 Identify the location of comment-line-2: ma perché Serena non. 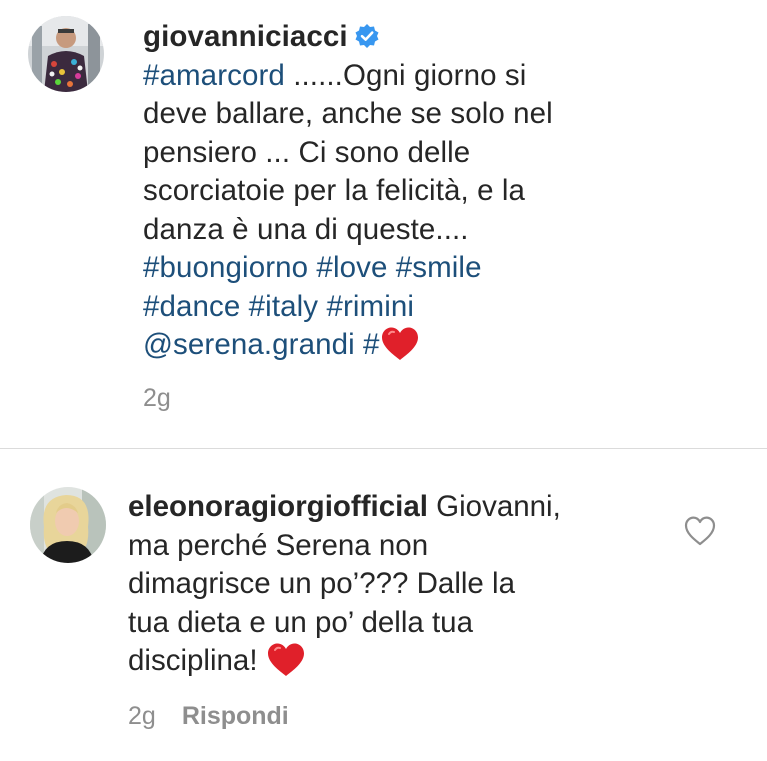
(278, 545).